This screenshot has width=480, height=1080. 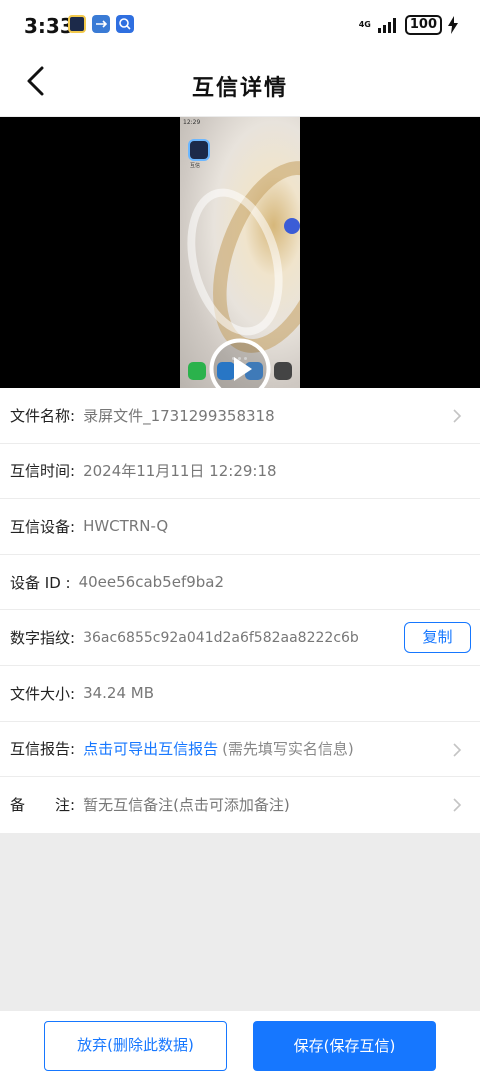 I want to click on phone-icon, so click(x=197, y=371).